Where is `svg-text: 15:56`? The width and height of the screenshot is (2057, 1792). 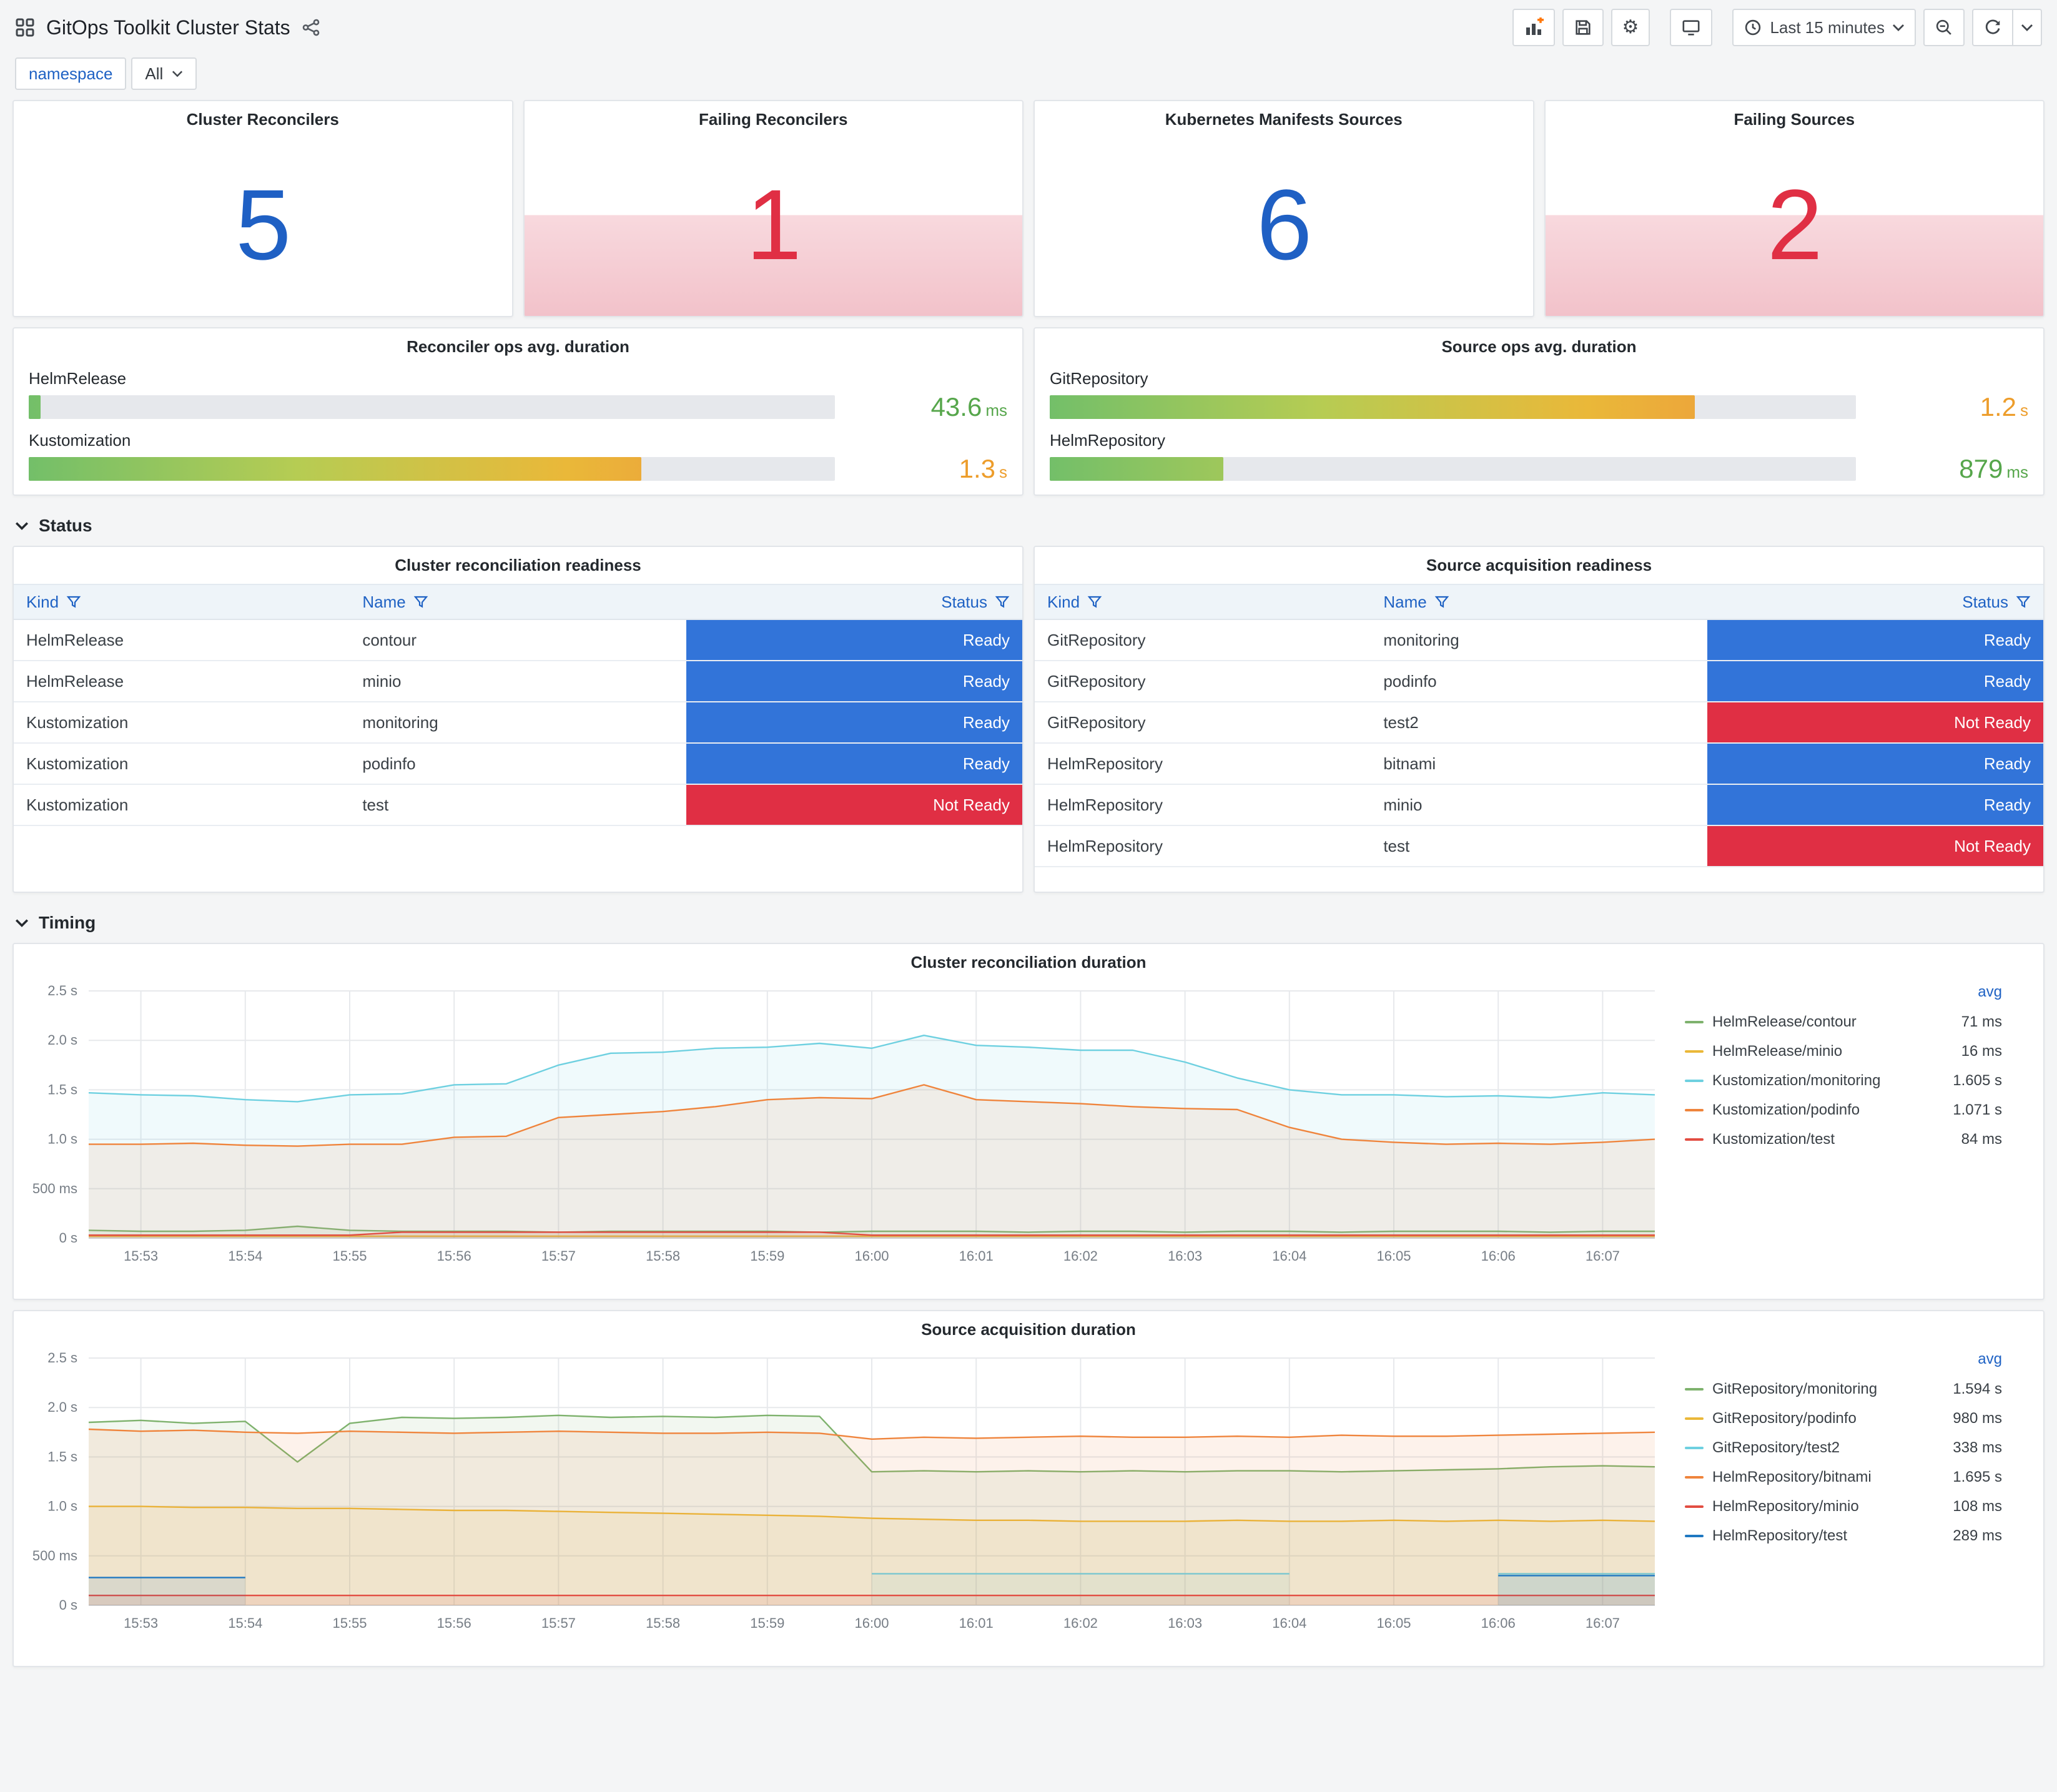
svg-text: 15:56 is located at coordinates (454, 1256).